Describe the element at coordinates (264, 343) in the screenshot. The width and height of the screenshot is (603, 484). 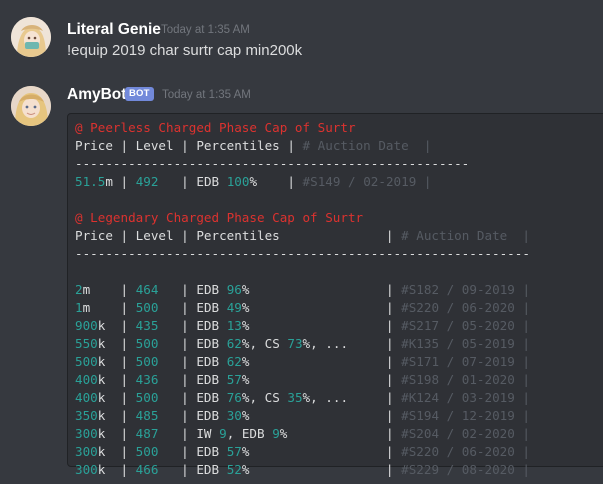
I see `percentile-label: %, CS` at that location.